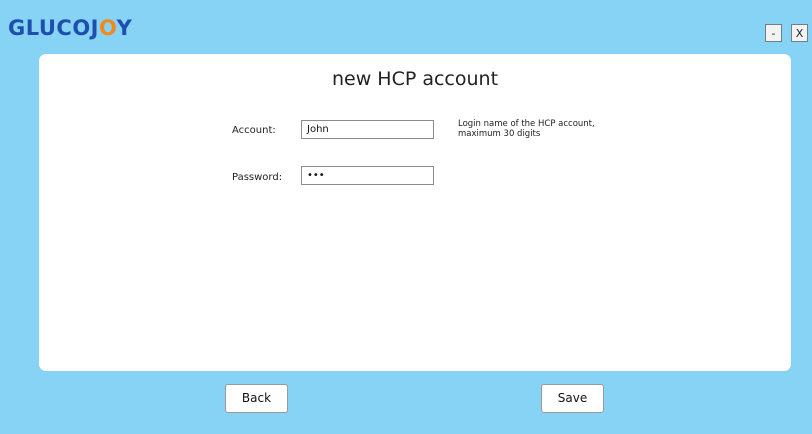  Describe the element at coordinates (53, 28) in the screenshot. I see `logo-text-prefix: GLUCOJ` at that location.